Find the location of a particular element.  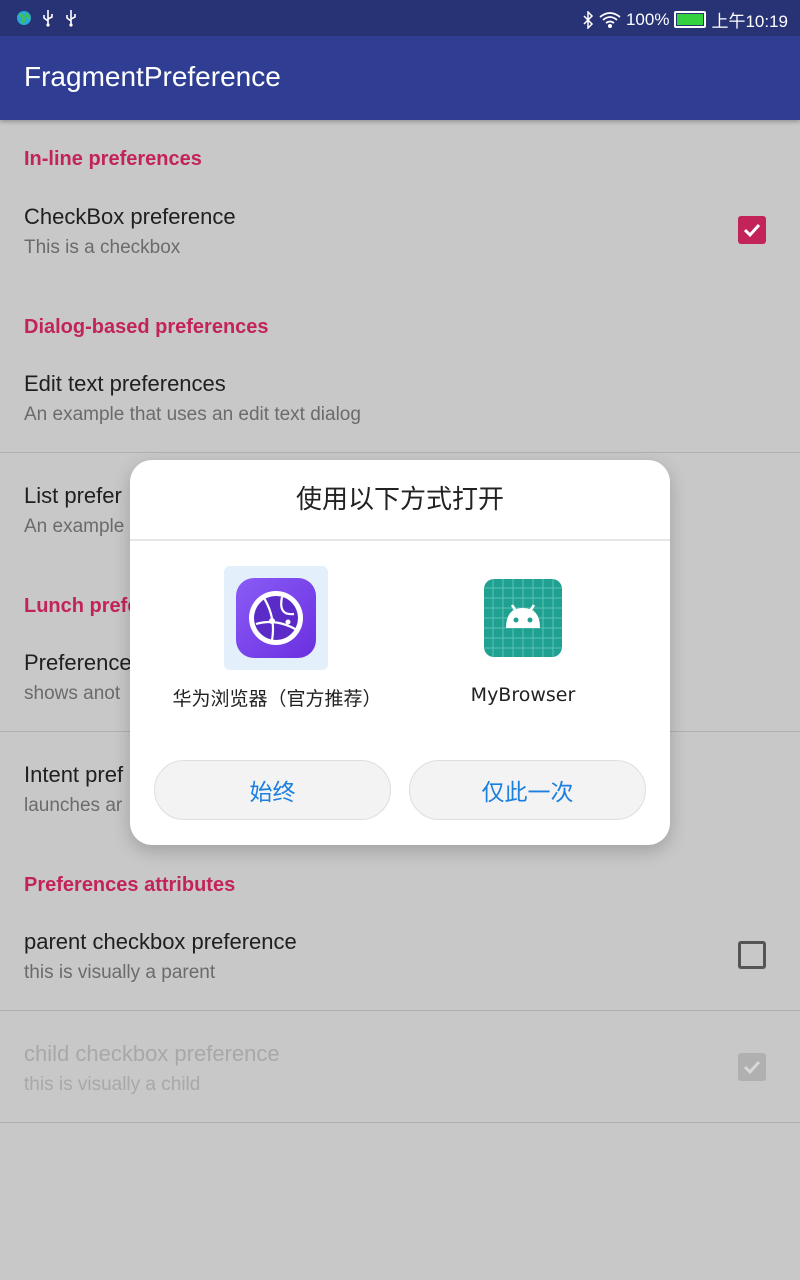

edit-text-preference-summary: An example that uses an edit text dialog is located at coordinates (192, 414).